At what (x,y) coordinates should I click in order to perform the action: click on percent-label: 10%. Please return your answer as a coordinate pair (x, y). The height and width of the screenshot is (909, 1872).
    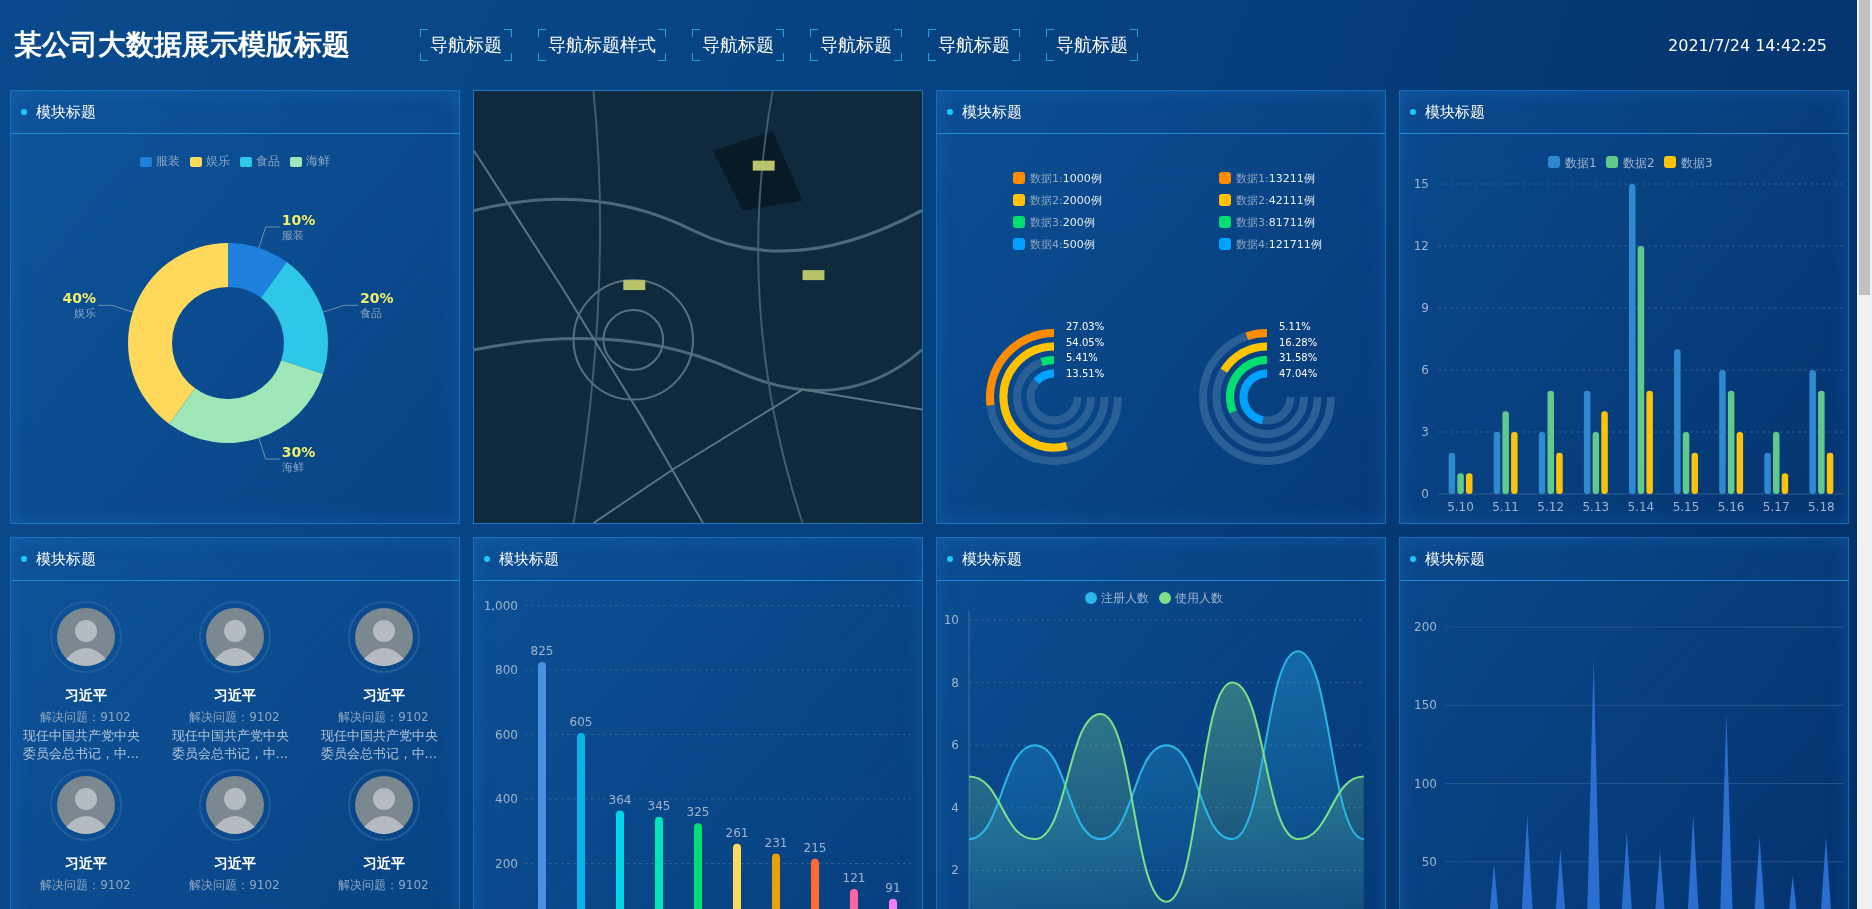
    Looking at the image, I should click on (298, 219).